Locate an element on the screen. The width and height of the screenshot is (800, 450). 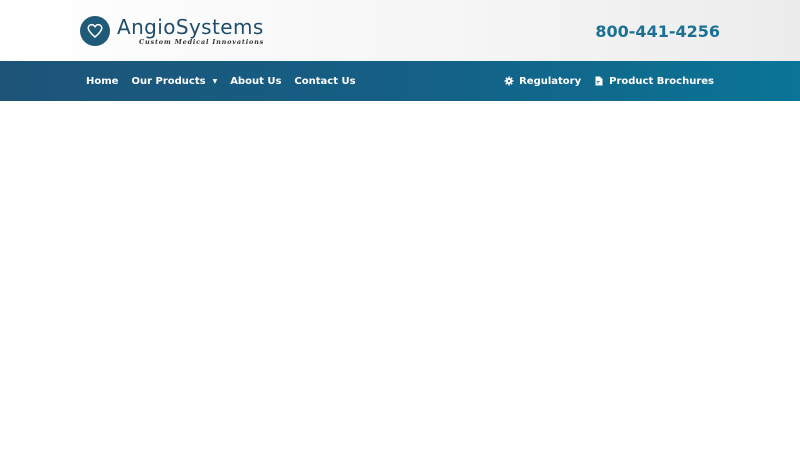
phone-link: 800-441-4256 is located at coordinates (657, 32).